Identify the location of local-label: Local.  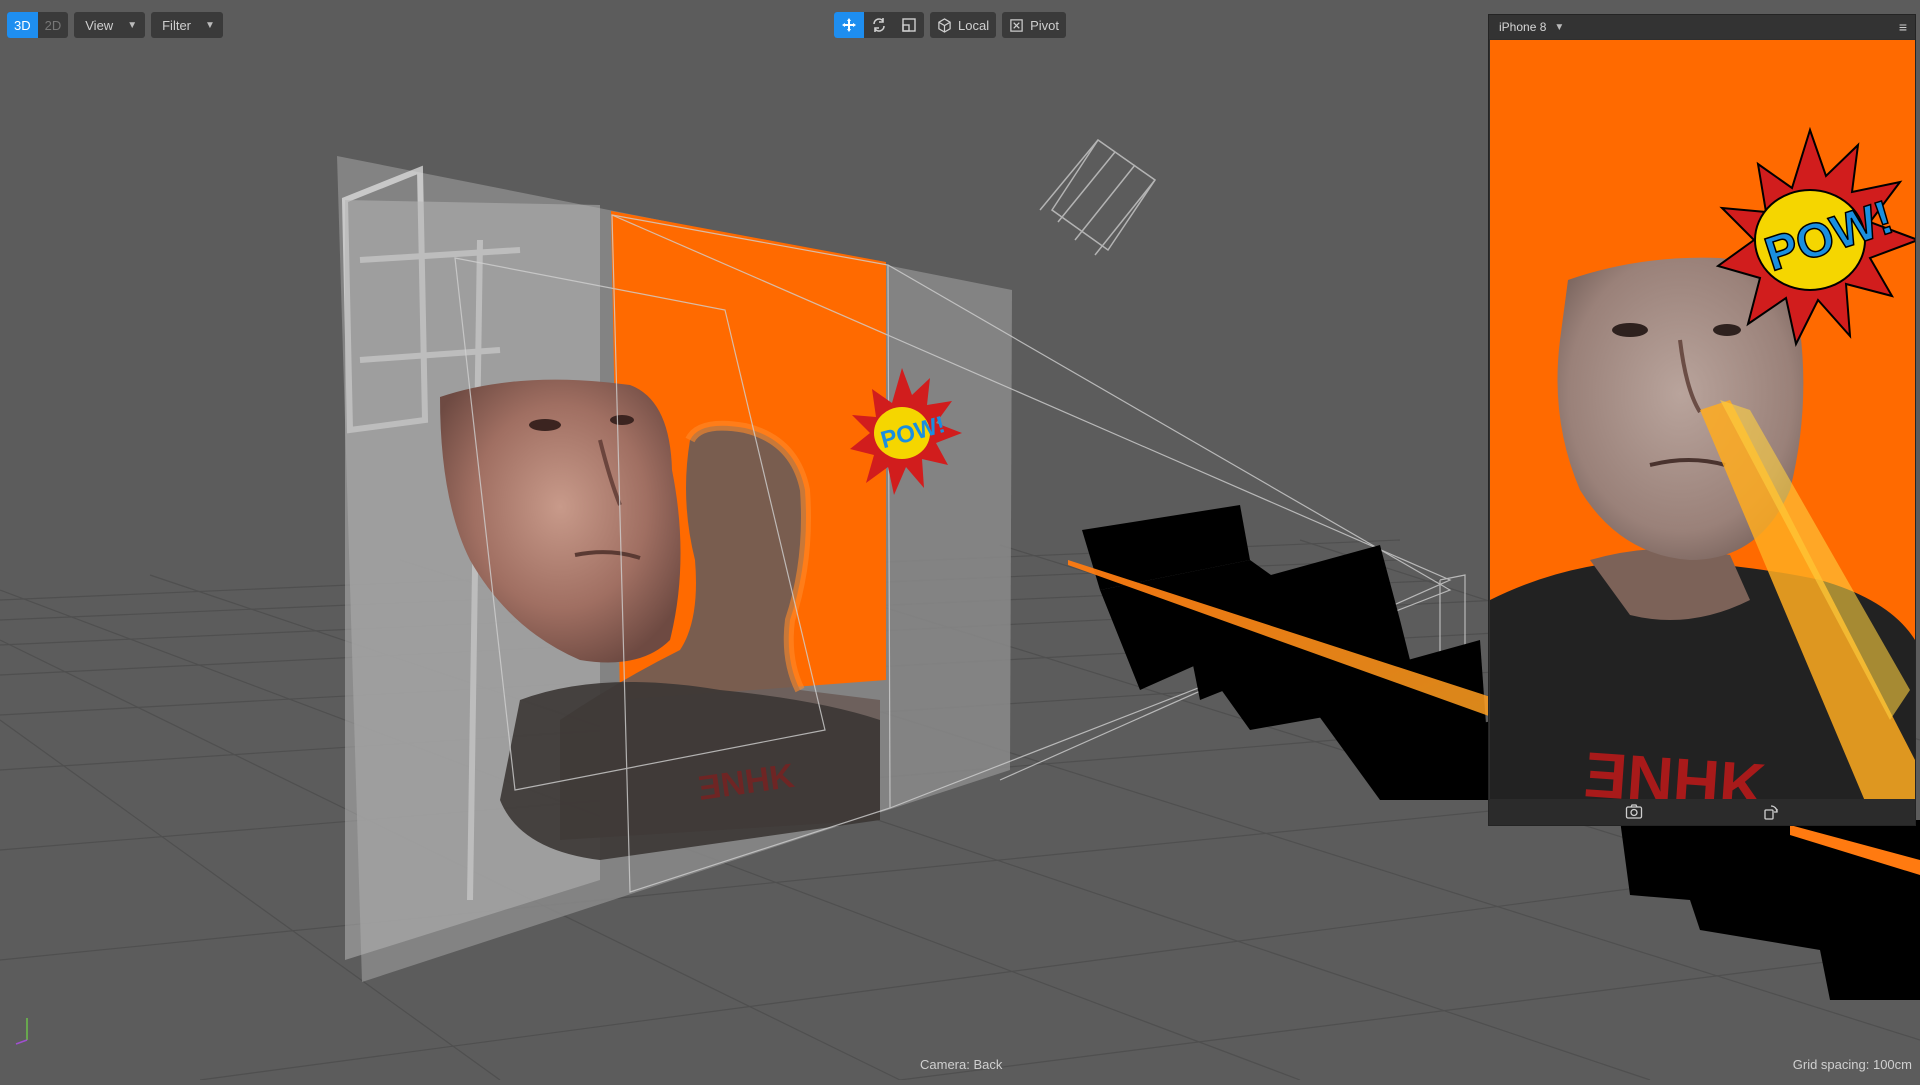
(974, 25).